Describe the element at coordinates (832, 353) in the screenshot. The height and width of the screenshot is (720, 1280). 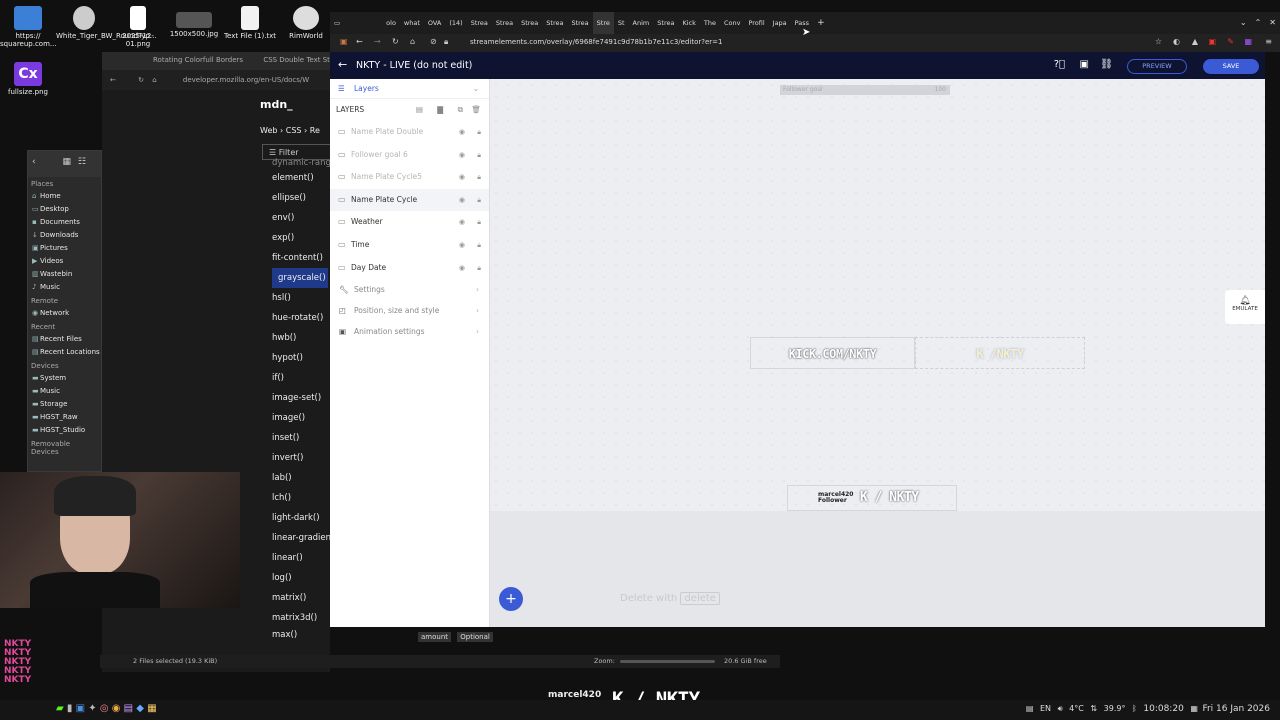
I see `kick-url-widget: KICK.COM/NKTY` at that location.